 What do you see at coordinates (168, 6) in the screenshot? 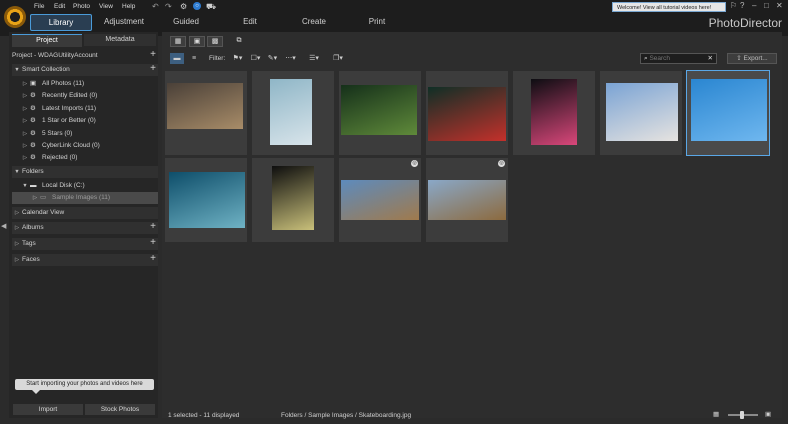
I see `redo-icon: ↷` at bounding box center [168, 6].